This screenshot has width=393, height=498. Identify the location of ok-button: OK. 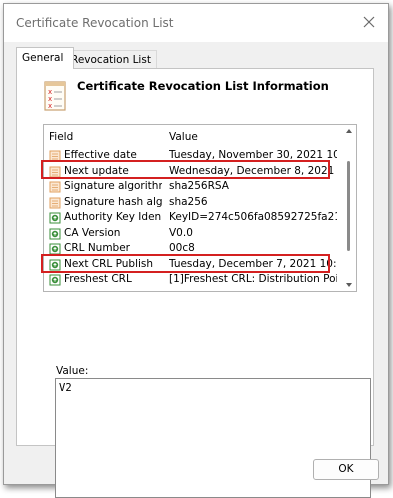
(346, 469).